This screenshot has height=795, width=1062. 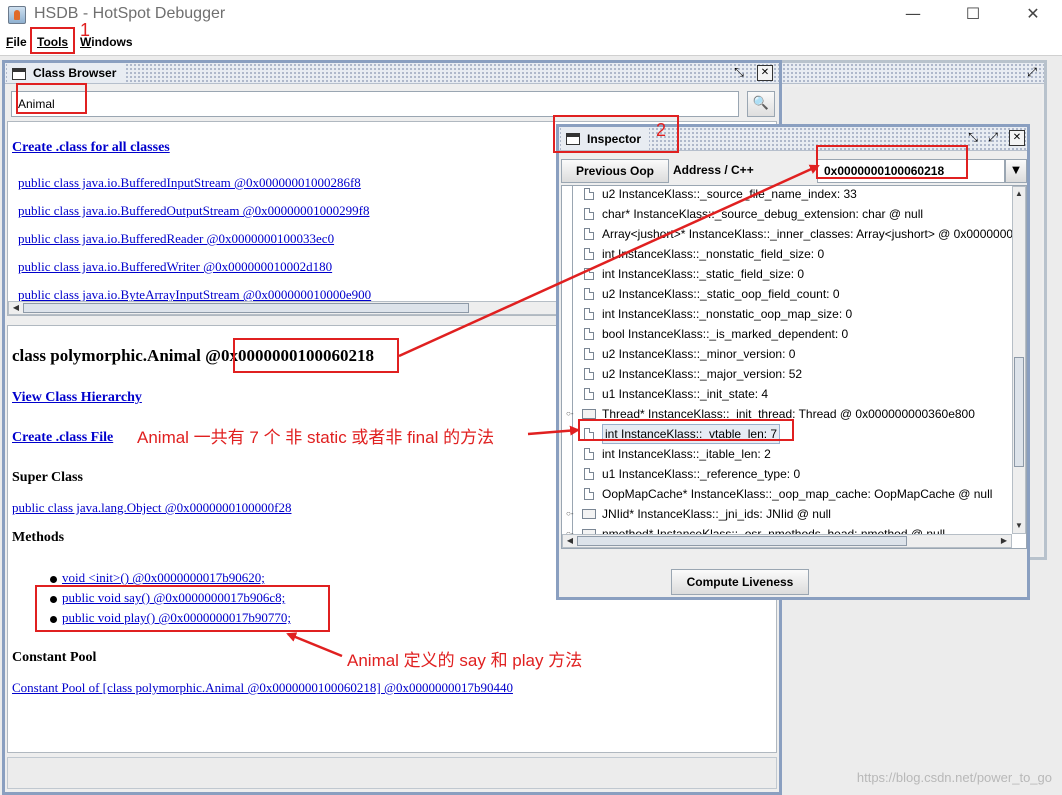 I want to click on java-app-icon, so click(x=17, y=15).